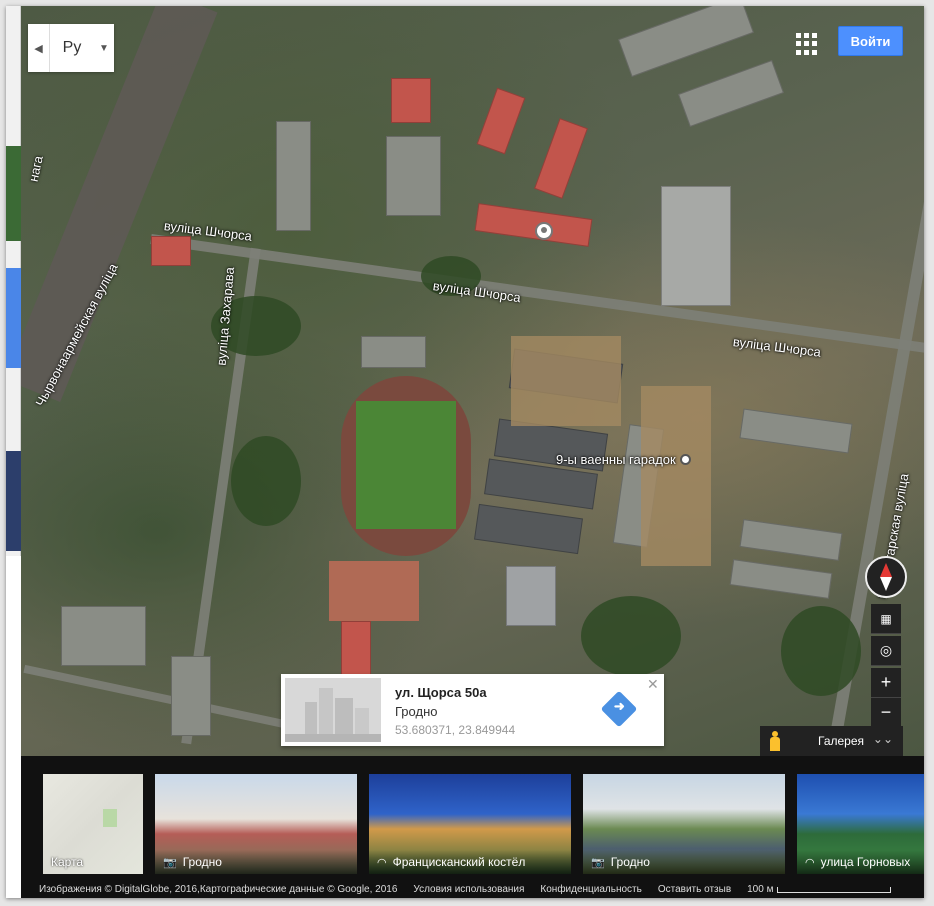 The image size is (934, 906). I want to click on gallery-caption: ◠ улица Горновых, so click(860, 862).